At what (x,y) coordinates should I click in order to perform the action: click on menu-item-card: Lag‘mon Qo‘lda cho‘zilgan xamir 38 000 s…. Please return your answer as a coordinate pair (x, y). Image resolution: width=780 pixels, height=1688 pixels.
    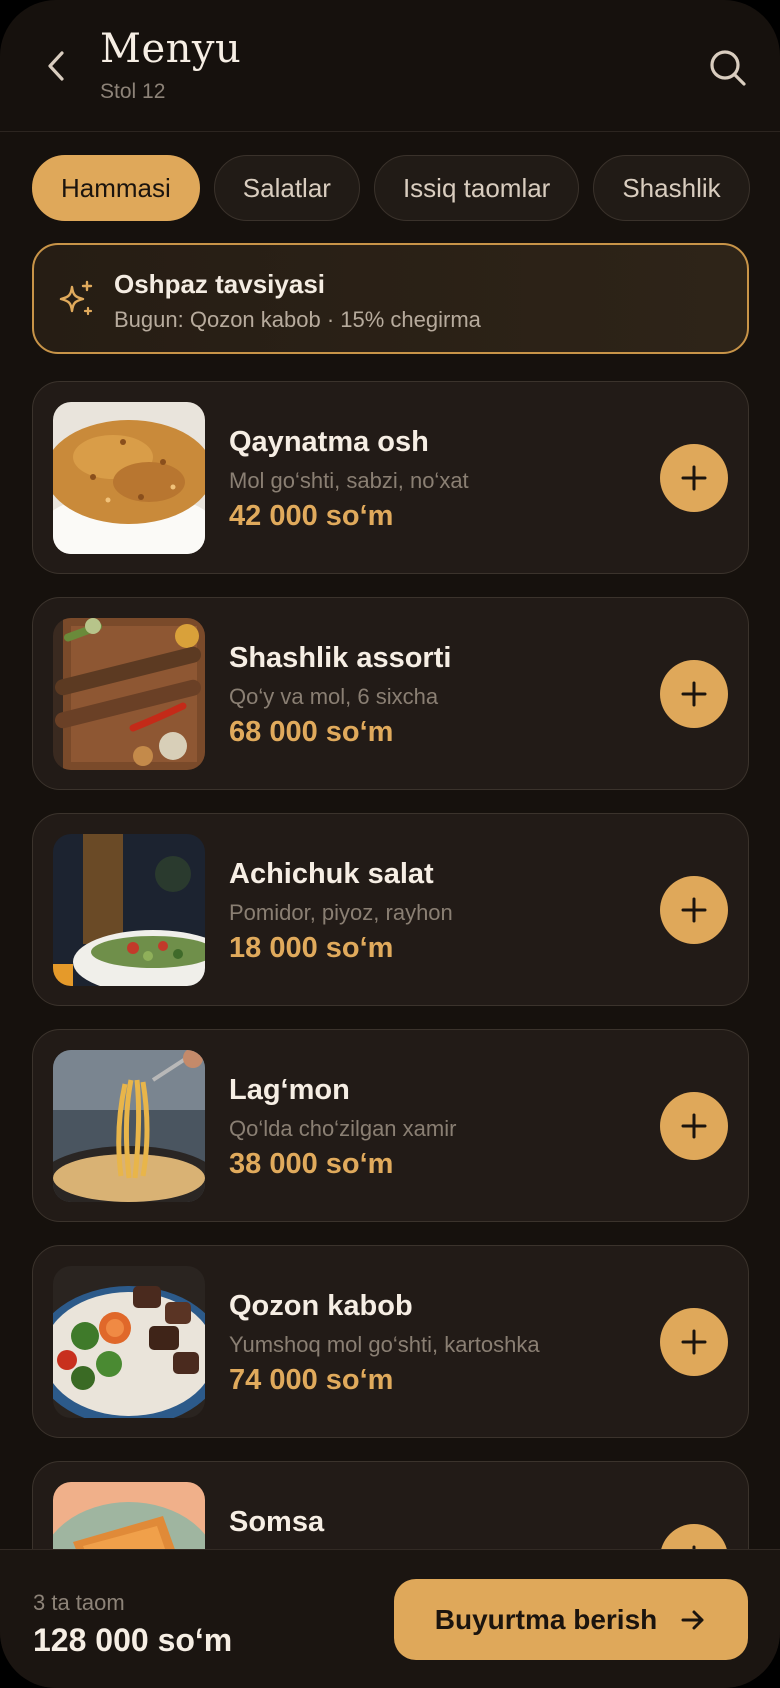
    Looking at the image, I should click on (390, 1125).